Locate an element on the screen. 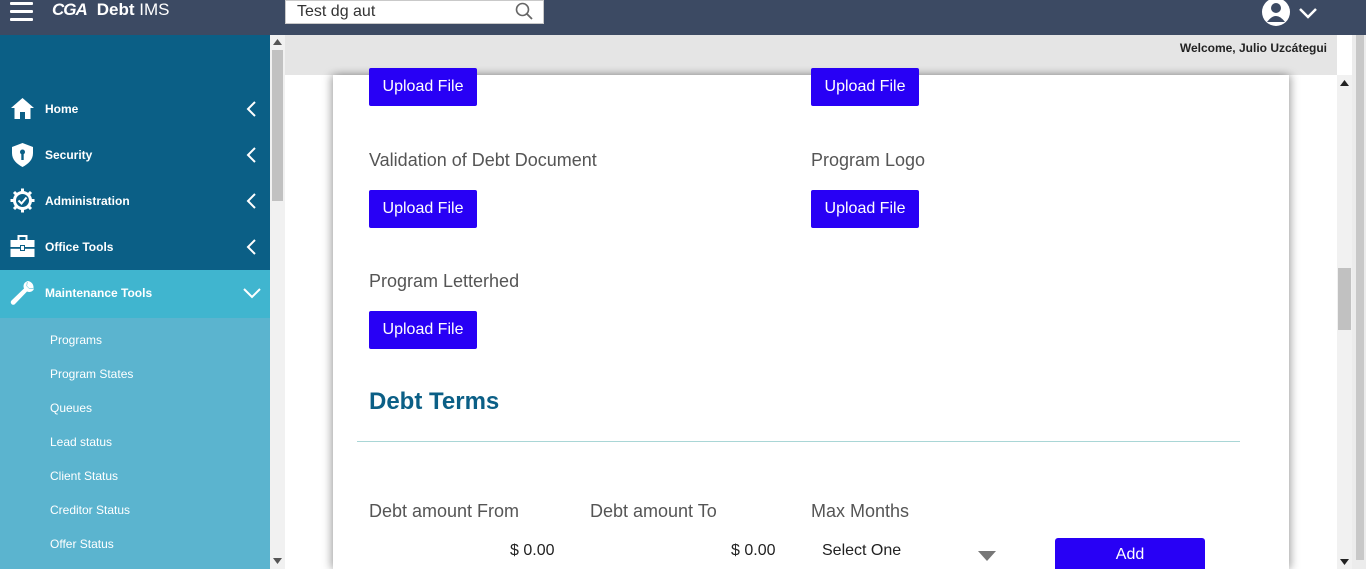 Image resolution: width=1366 pixels, height=569 pixels. window-scrollbar is located at coordinates (1359, 302).